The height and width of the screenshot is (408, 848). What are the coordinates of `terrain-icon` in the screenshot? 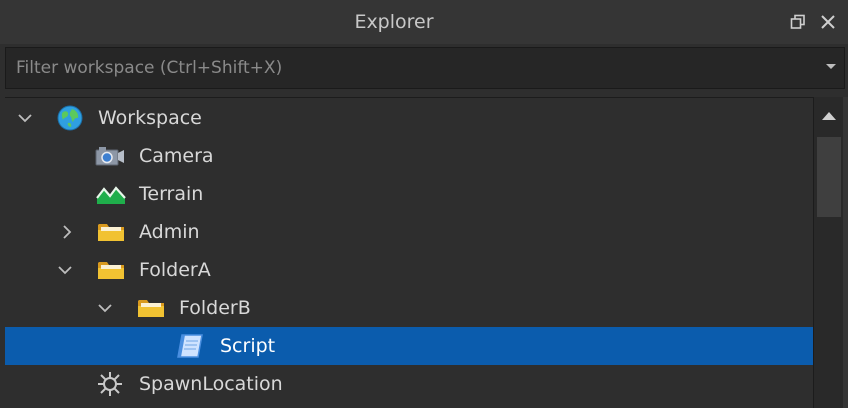 It's located at (111, 194).